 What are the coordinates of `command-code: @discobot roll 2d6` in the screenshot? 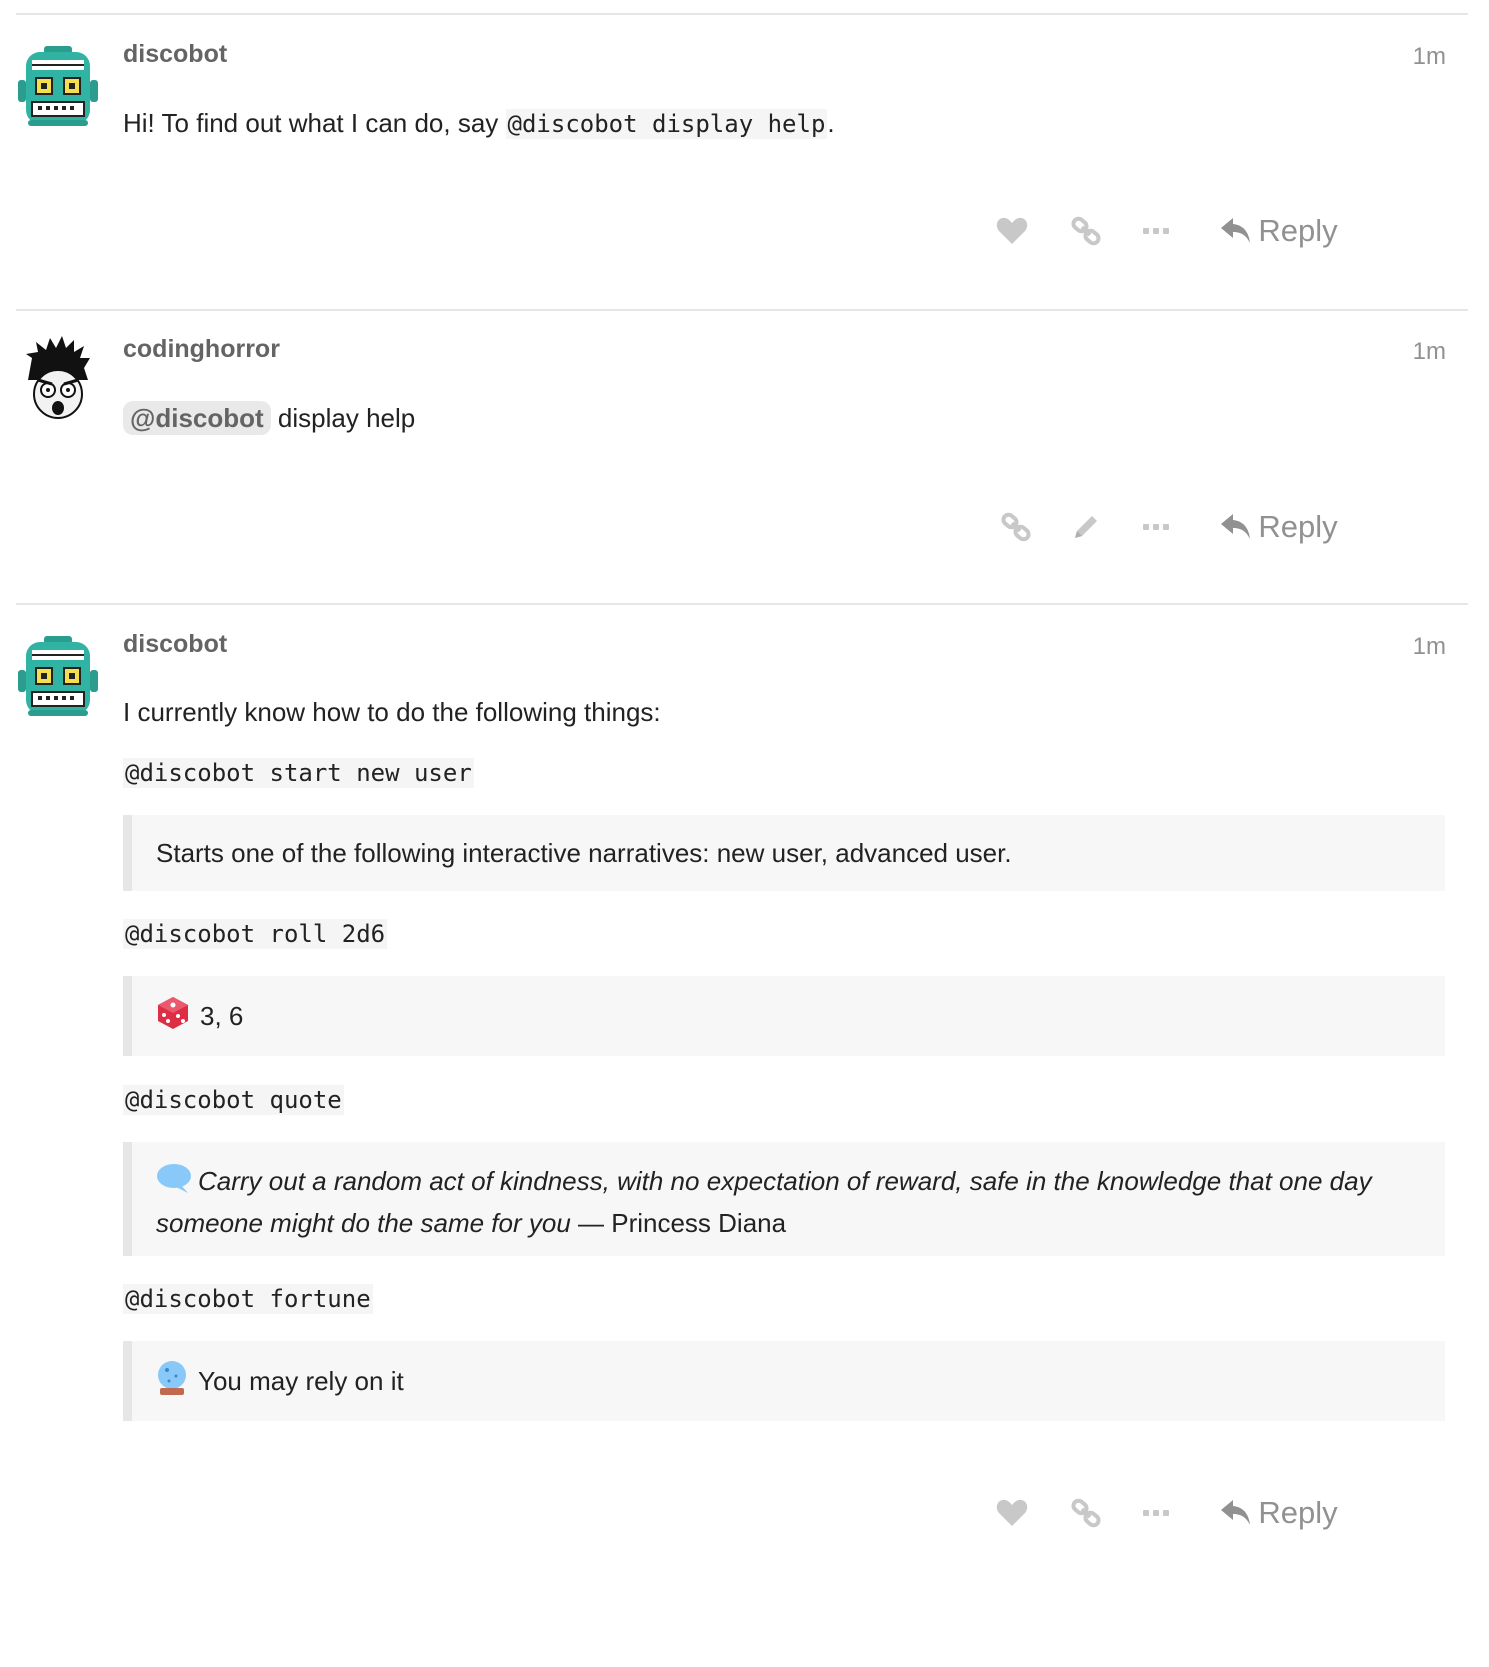 It's located at (255, 934).